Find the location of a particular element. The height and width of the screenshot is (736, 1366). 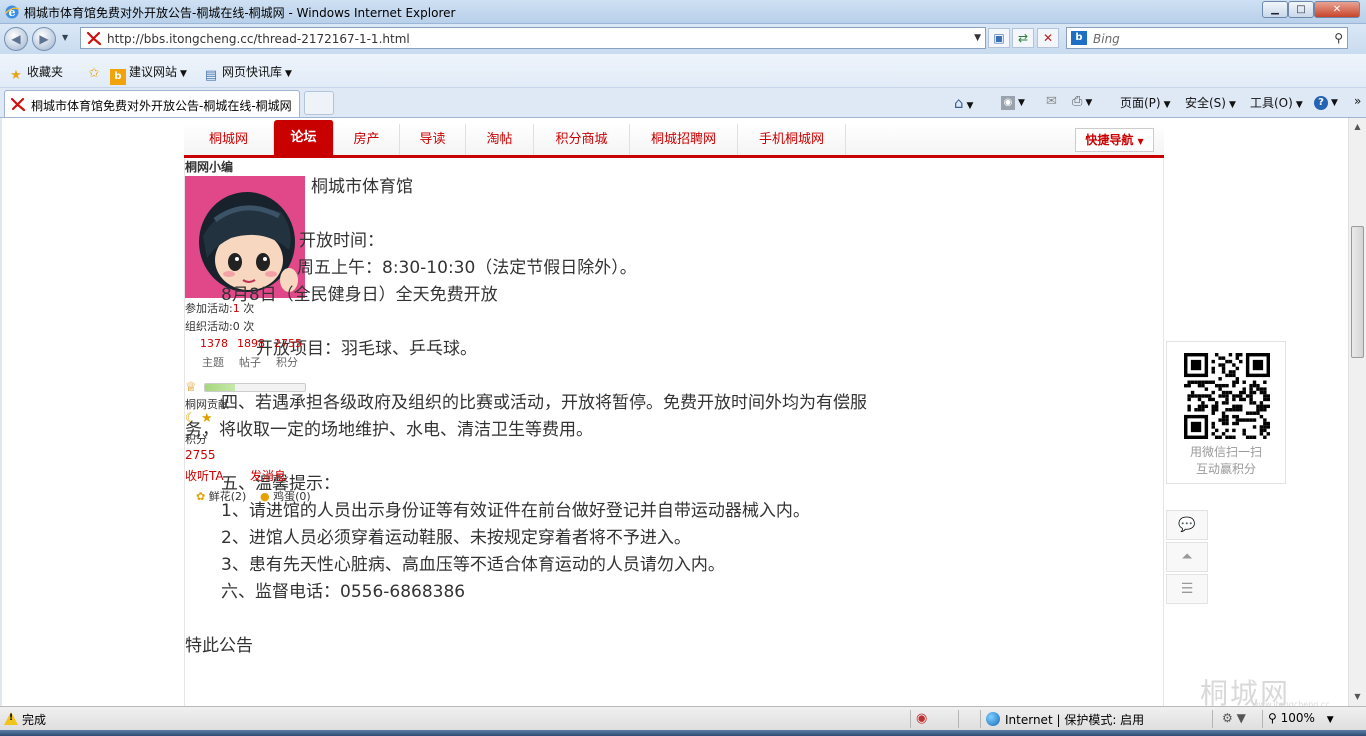

zoom-level: ⚲ 100% ▼ is located at coordinates (1301, 718).